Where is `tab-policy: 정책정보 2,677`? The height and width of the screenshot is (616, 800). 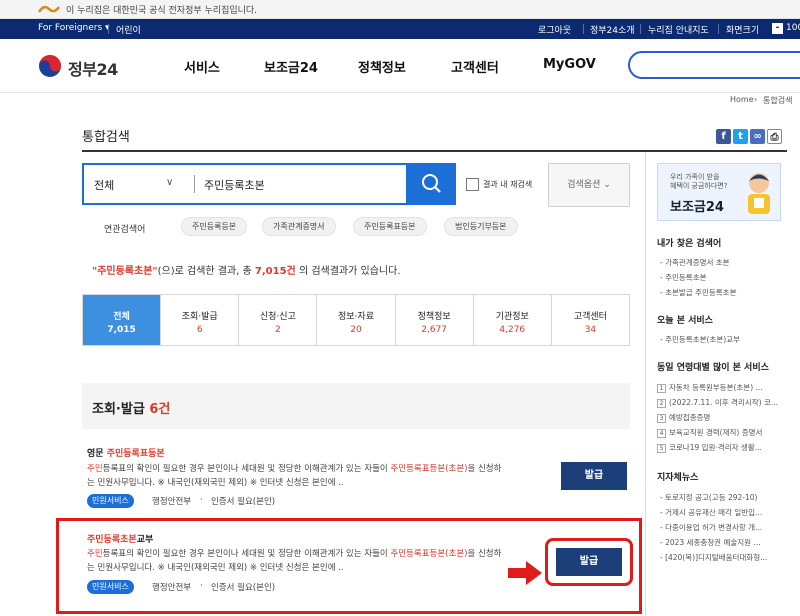
tab-policy: 정책정보 2,677 is located at coordinates (434, 320).